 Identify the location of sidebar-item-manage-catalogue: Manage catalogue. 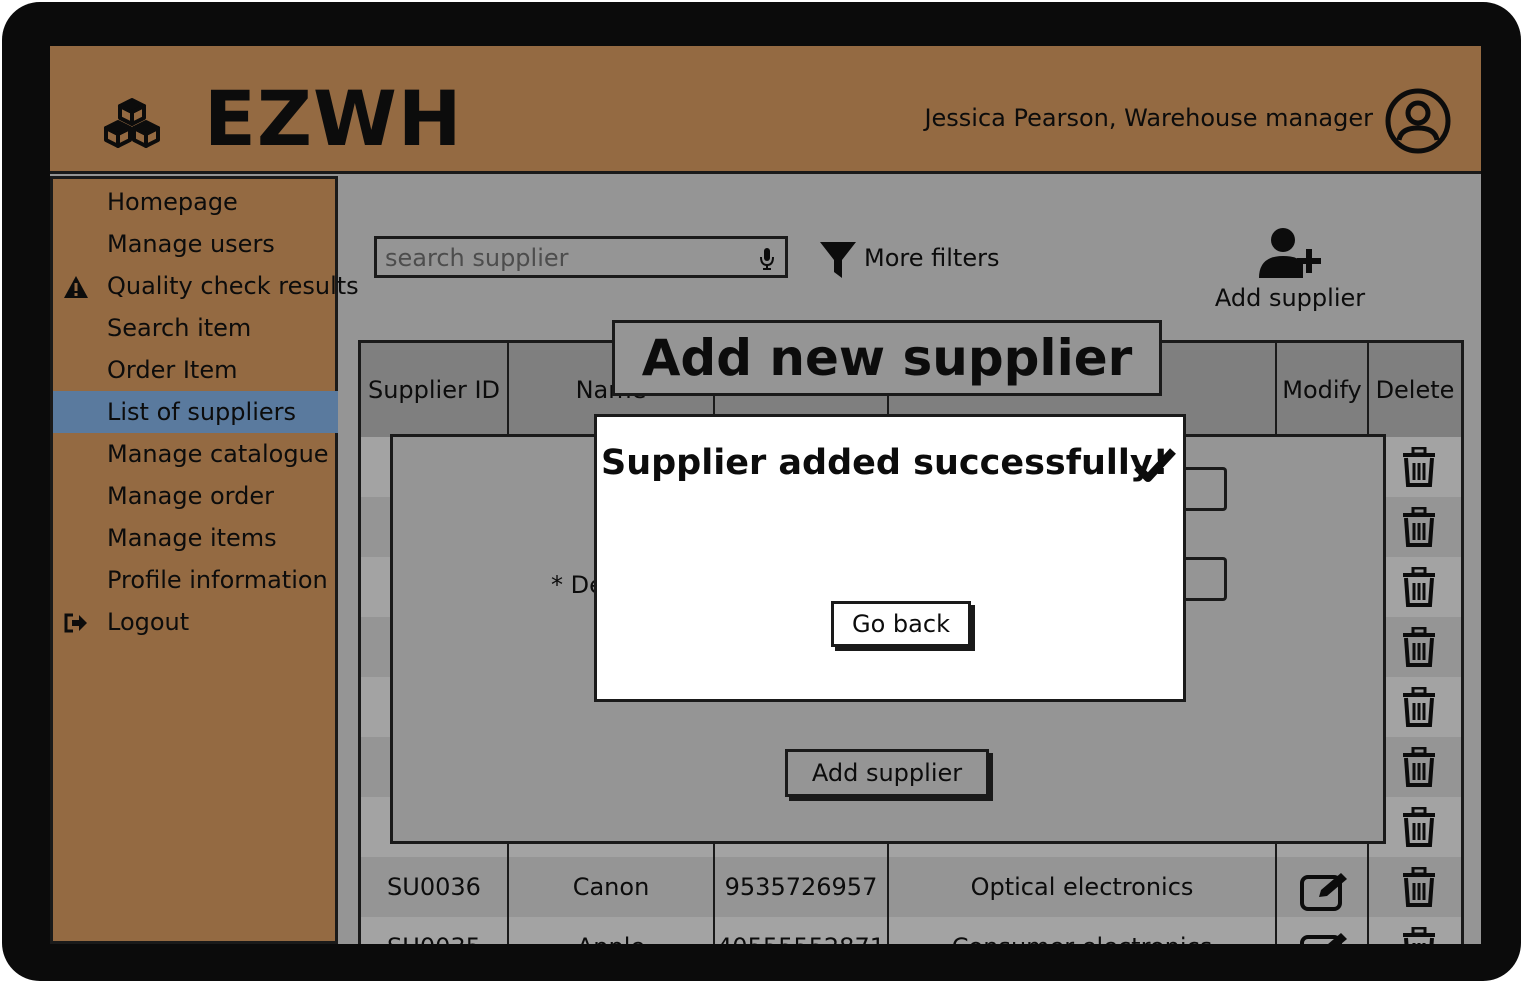
(195, 454).